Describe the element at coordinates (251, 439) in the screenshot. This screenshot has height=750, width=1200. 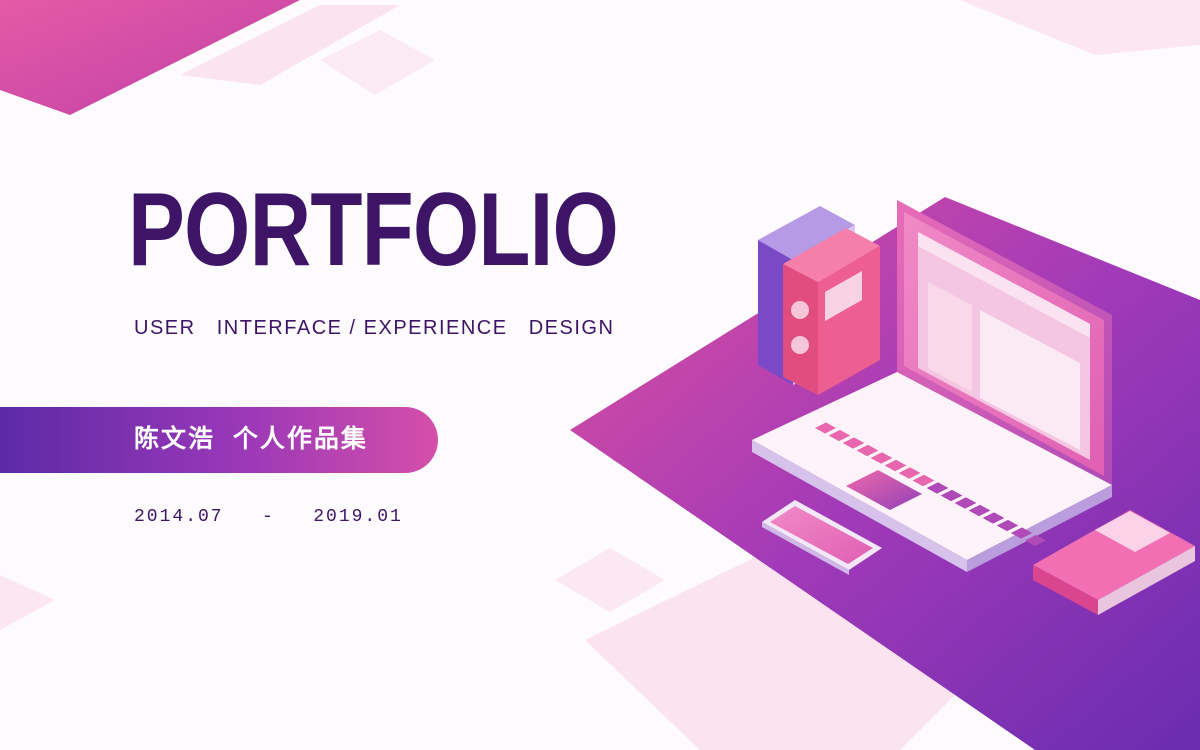
I see `author-name-label: 陈文浩 个人作品集` at that location.